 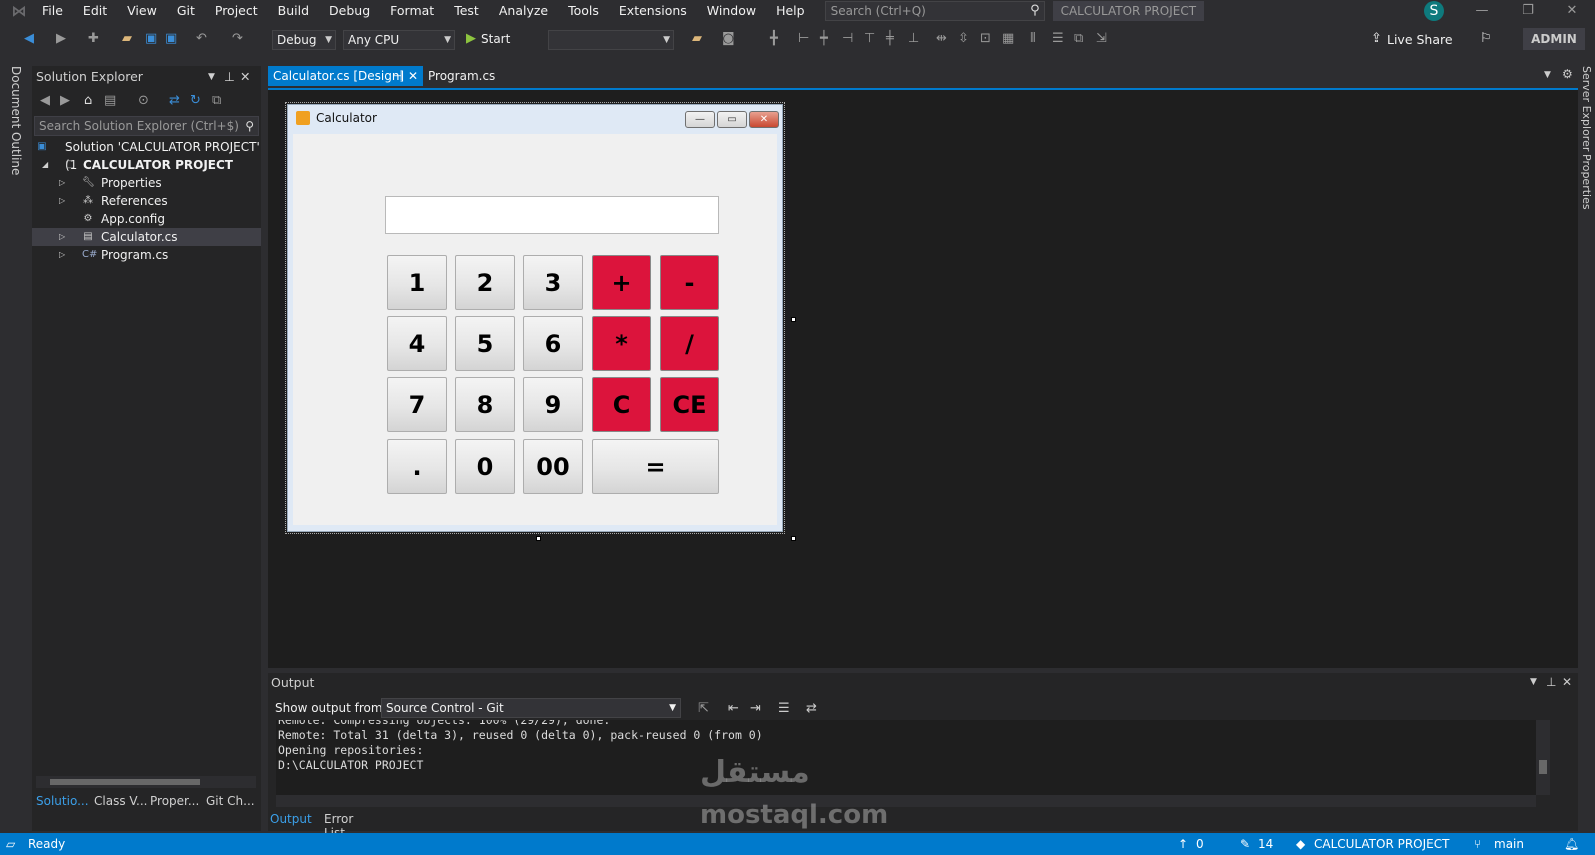 What do you see at coordinates (110, 100) in the screenshot?
I see `switch-views-icon: ▤` at bounding box center [110, 100].